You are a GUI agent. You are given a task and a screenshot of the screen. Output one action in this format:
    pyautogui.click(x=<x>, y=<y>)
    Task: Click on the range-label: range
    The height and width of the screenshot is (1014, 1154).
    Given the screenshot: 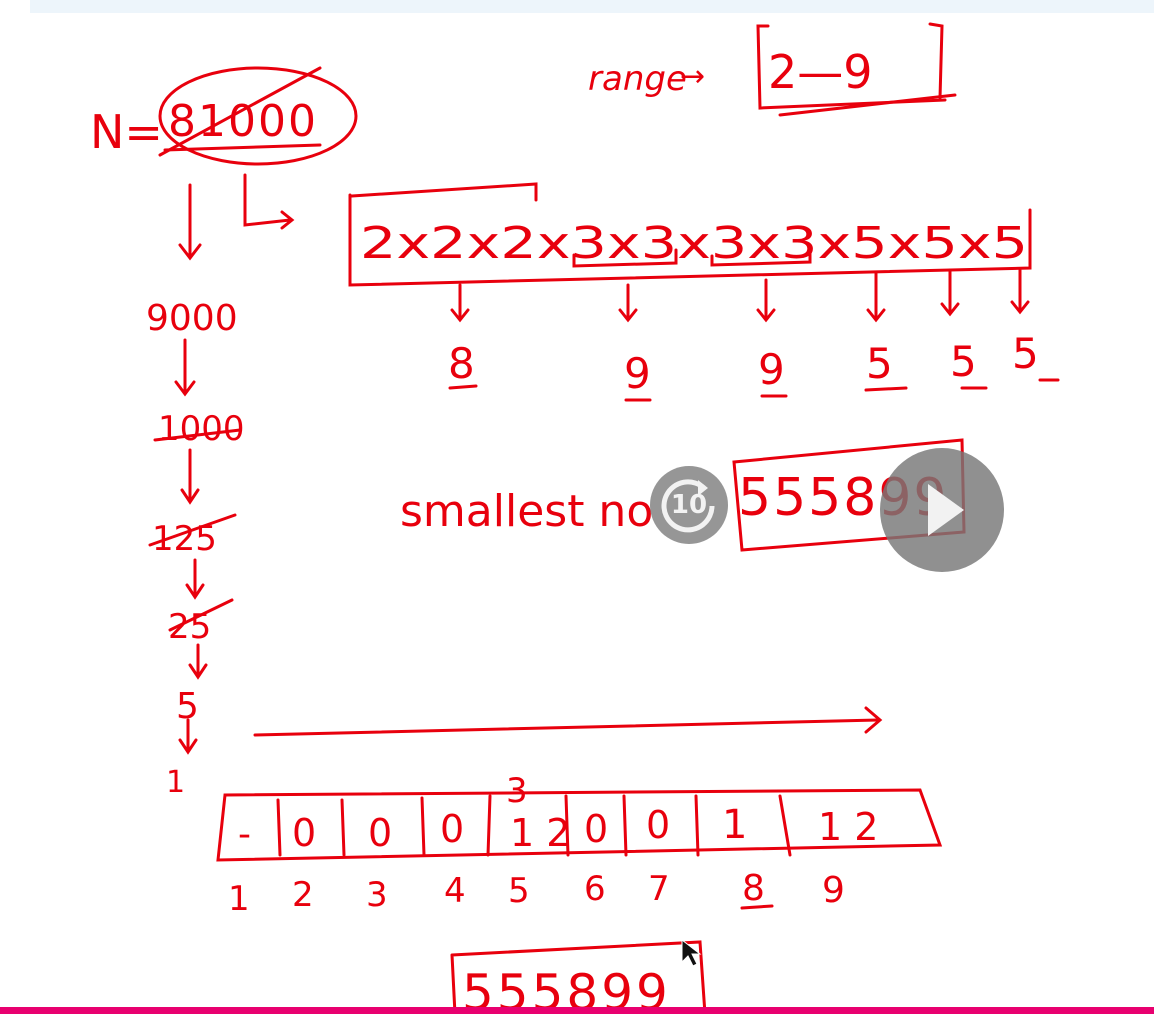 What is the action you would take?
    pyautogui.click(x=637, y=79)
    